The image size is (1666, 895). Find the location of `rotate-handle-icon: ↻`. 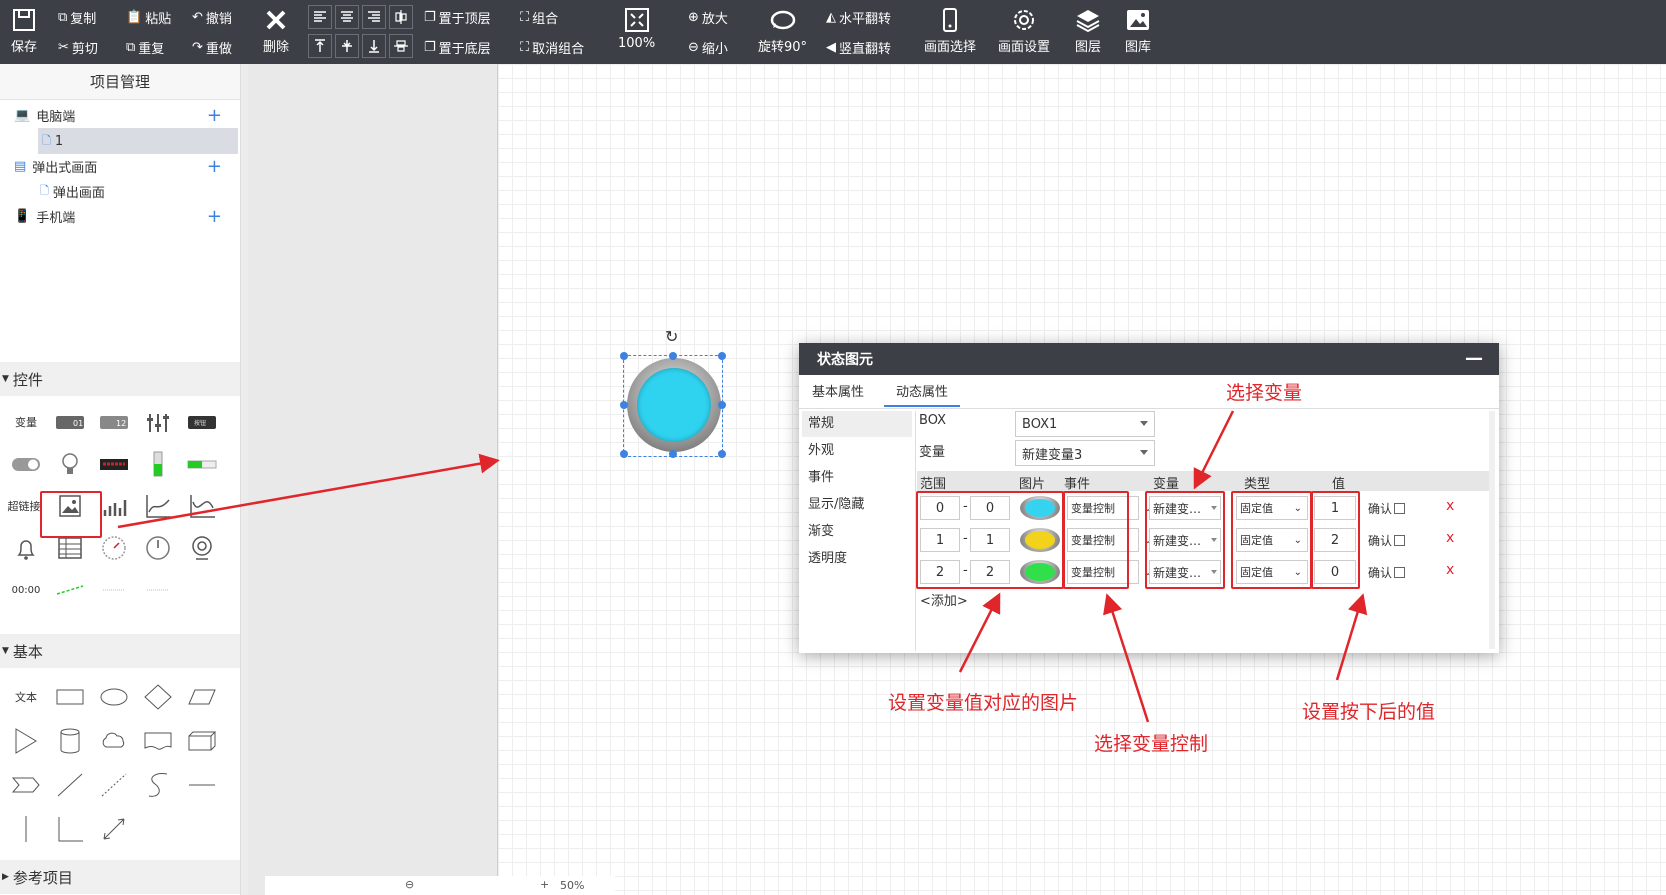

rotate-handle-icon: ↻ is located at coordinates (671, 336).